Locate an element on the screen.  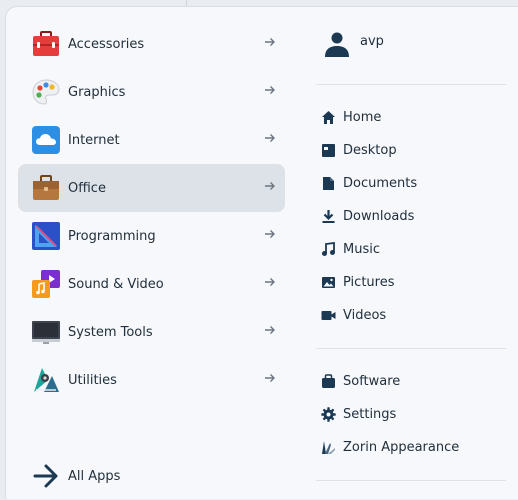
utilities-icon is located at coordinates (46, 380).